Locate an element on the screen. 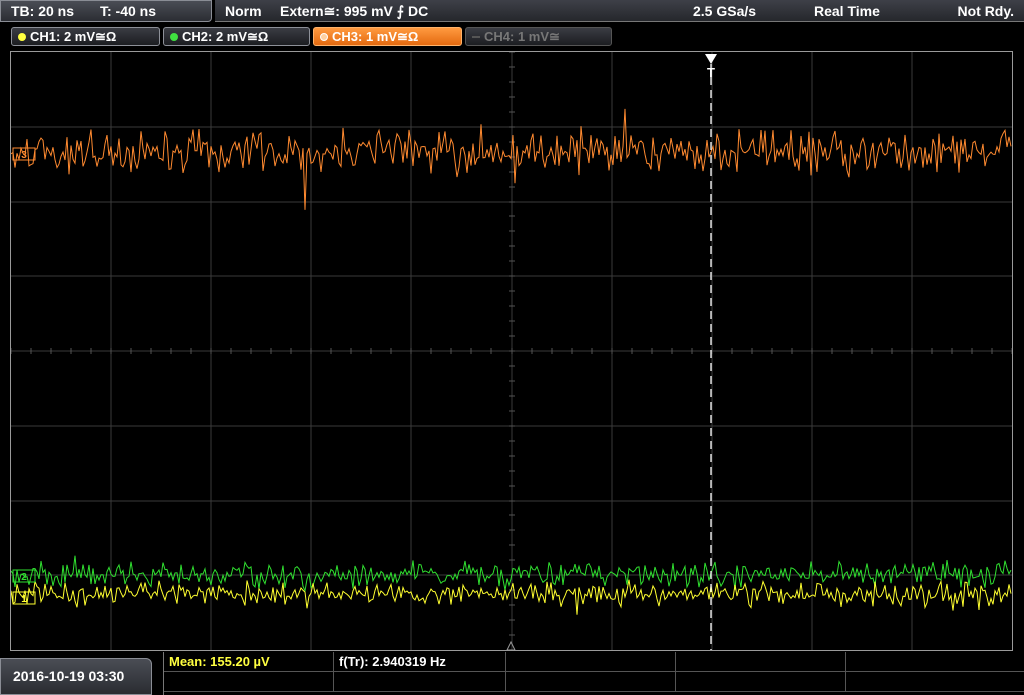 This screenshot has height=695, width=1024. trigger-mode: Norm is located at coordinates (243, 11).